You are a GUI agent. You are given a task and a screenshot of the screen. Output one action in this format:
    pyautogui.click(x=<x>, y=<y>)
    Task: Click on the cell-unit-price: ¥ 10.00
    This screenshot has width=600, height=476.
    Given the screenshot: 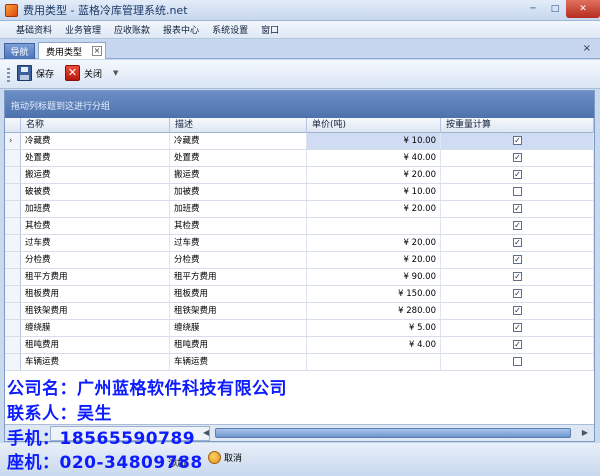 What is the action you would take?
    pyautogui.click(x=374, y=141)
    